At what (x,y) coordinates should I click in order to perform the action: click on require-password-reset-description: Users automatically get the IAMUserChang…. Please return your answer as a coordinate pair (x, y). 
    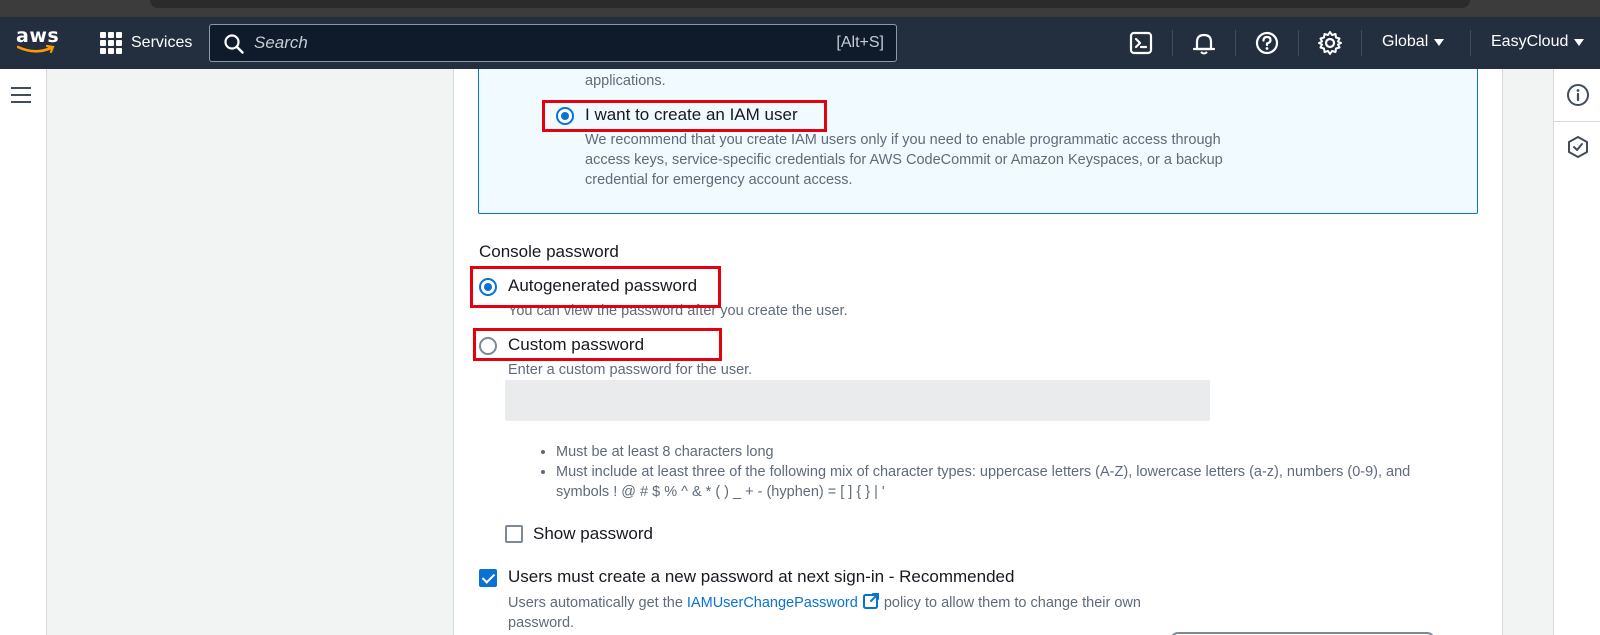
    Looking at the image, I should click on (858, 612).